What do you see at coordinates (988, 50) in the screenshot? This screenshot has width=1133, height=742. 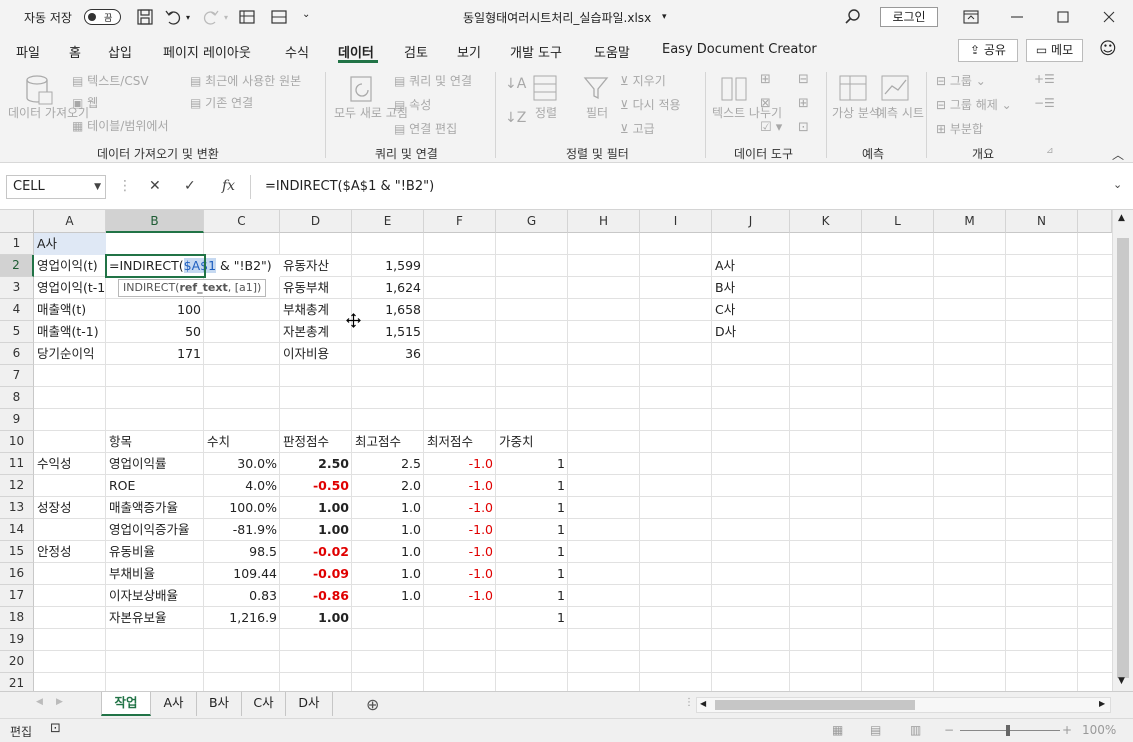 I see `share-button: ⇪ 공유` at bounding box center [988, 50].